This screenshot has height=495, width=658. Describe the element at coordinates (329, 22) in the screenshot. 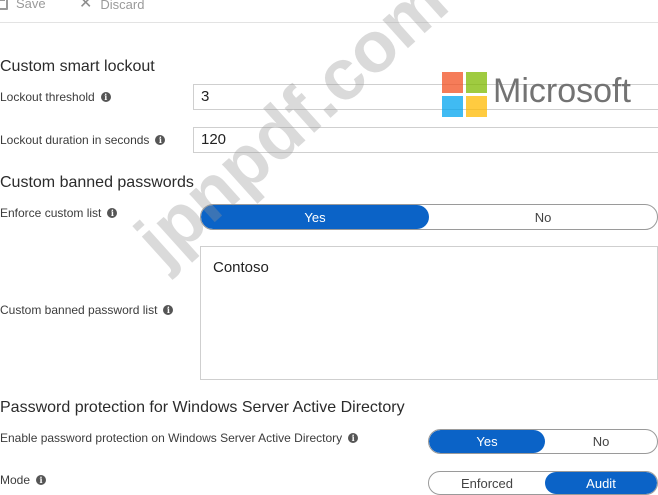

I see `toolbar-divider` at that location.